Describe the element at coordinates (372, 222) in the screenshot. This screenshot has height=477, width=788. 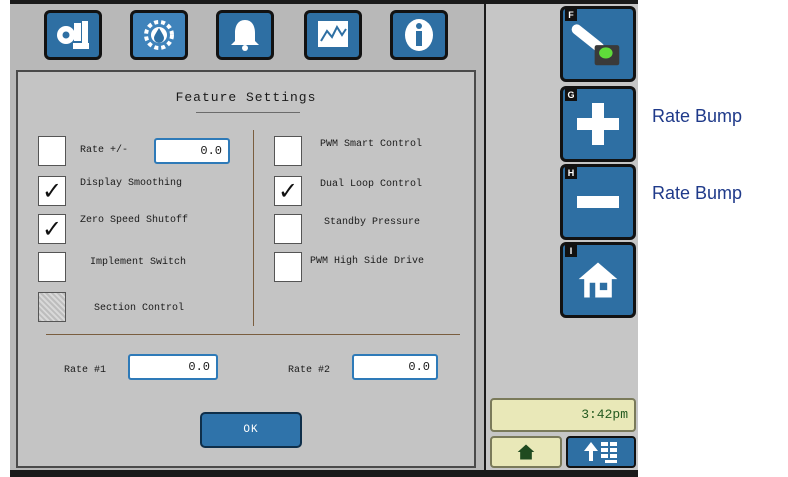
I see `standby-pressure-label: Standby Pressure` at that location.